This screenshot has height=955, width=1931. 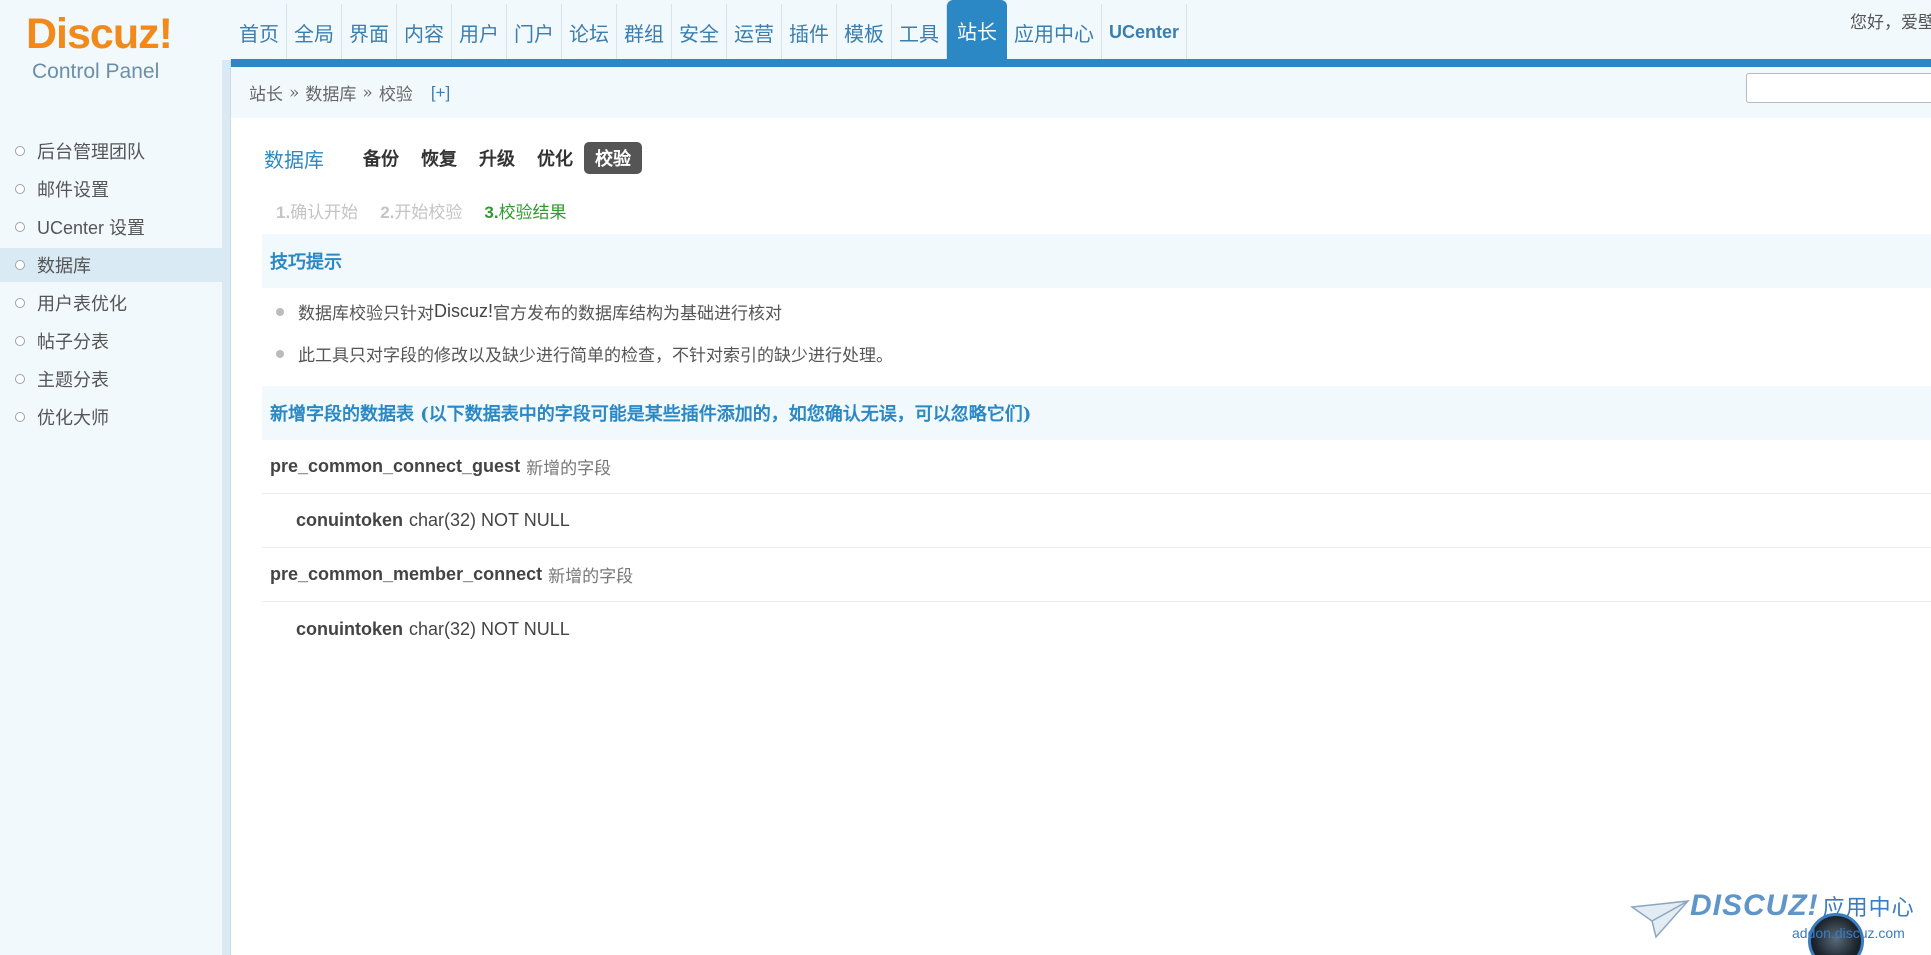 What do you see at coordinates (73, 418) in the screenshot?
I see `sidebar-item-label: 优化大师` at bounding box center [73, 418].